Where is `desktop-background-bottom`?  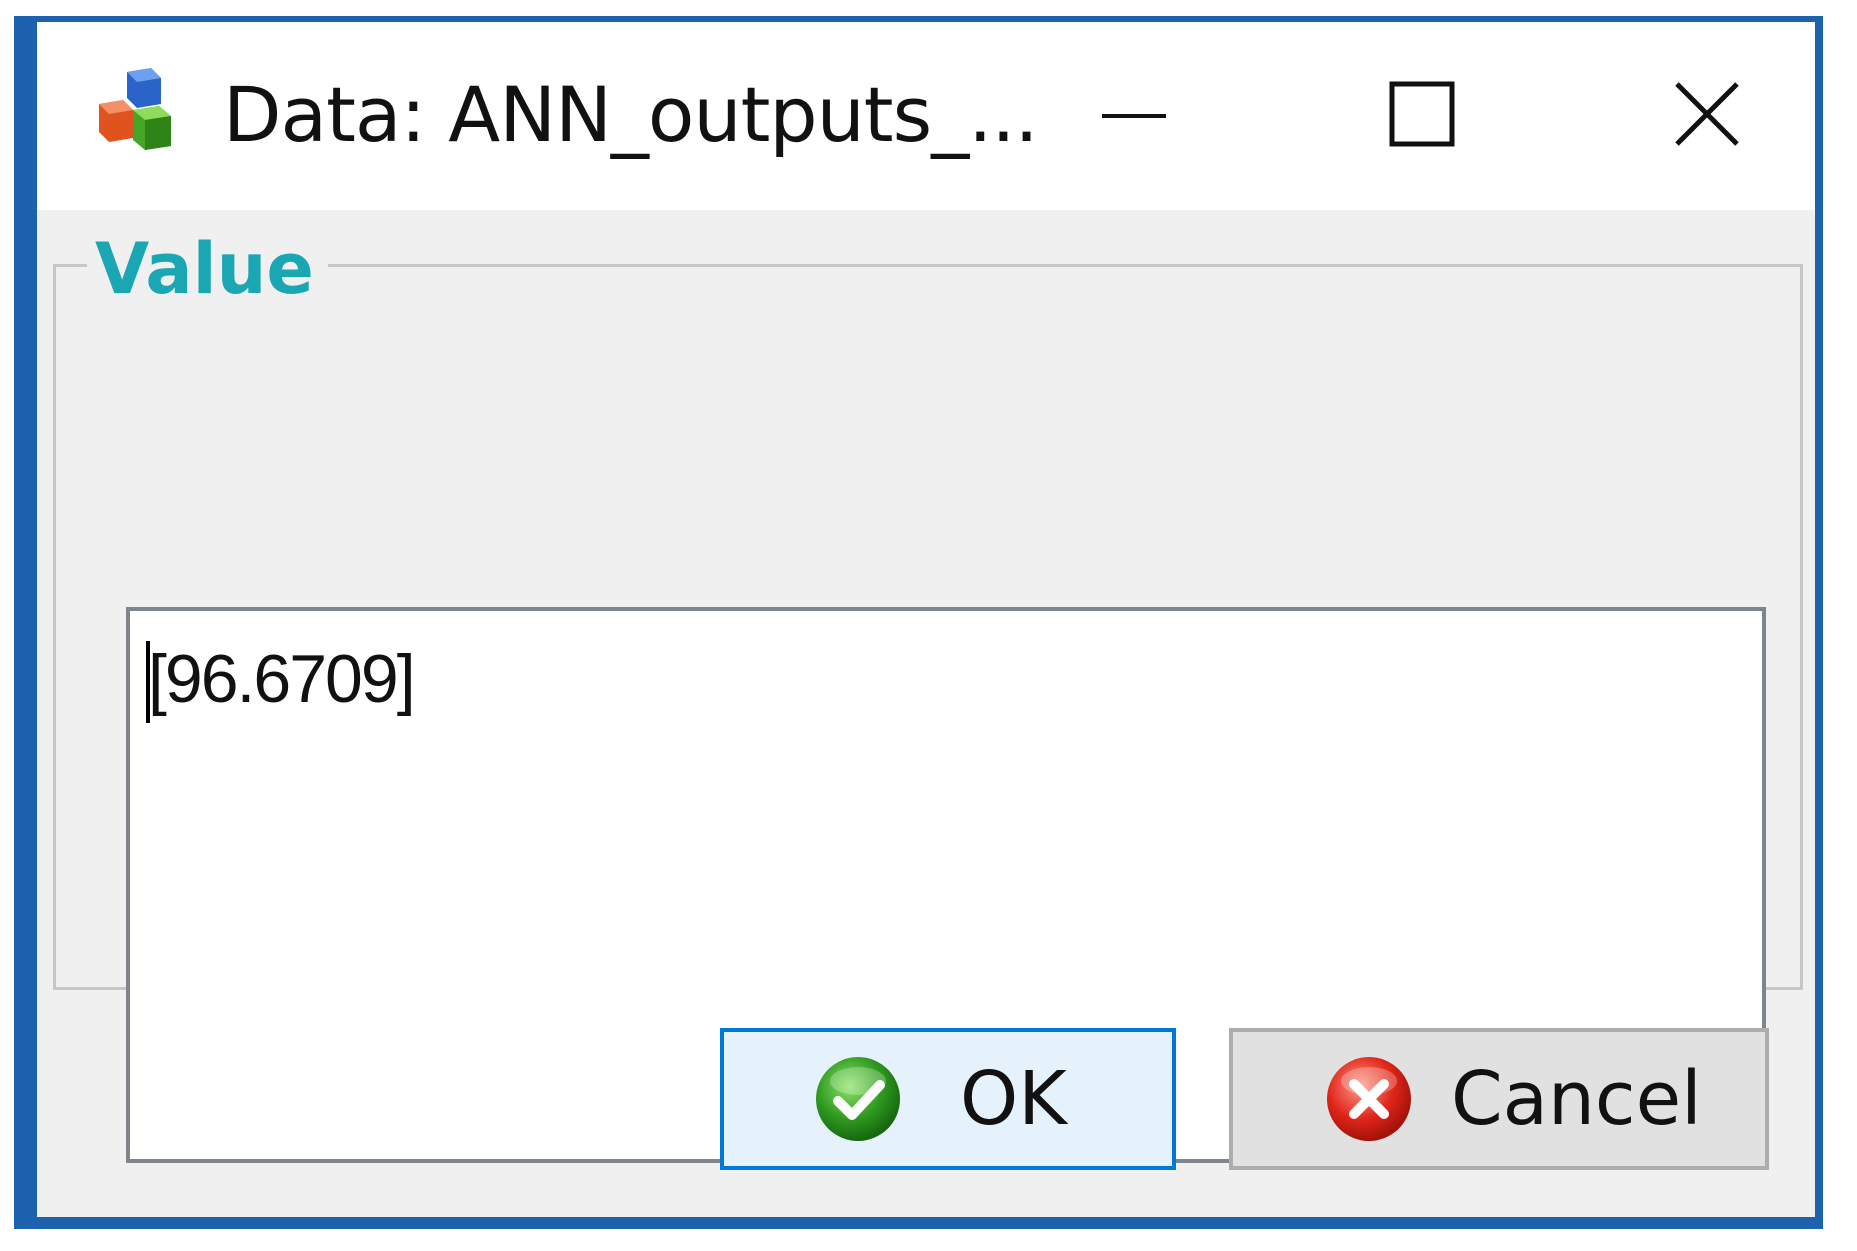 desktop-background-bottom is located at coordinates (918, 1223).